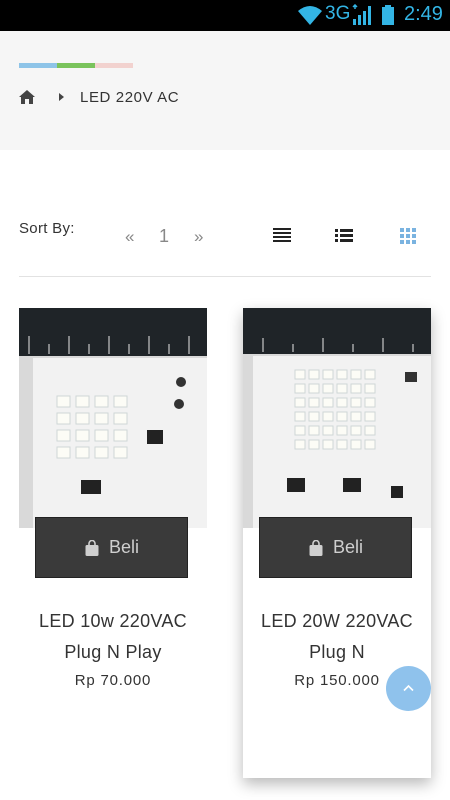  Describe the element at coordinates (130, 97) in the screenshot. I see `breadcrumb-current: LED 220V AC` at that location.